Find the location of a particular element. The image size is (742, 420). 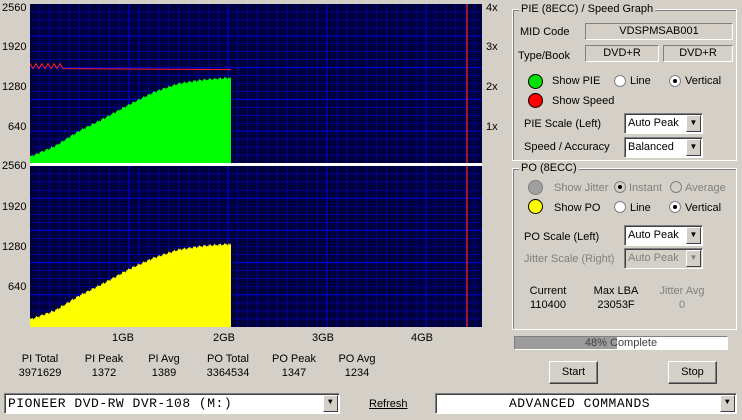

speed-color-indicator is located at coordinates (535, 100).